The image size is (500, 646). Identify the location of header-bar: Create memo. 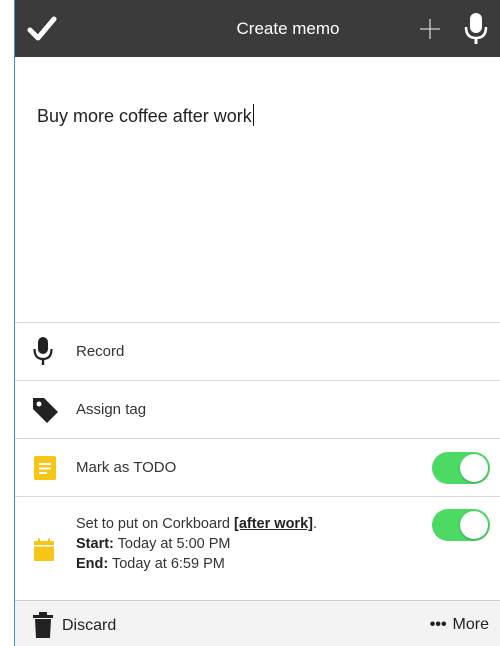
(257, 28).